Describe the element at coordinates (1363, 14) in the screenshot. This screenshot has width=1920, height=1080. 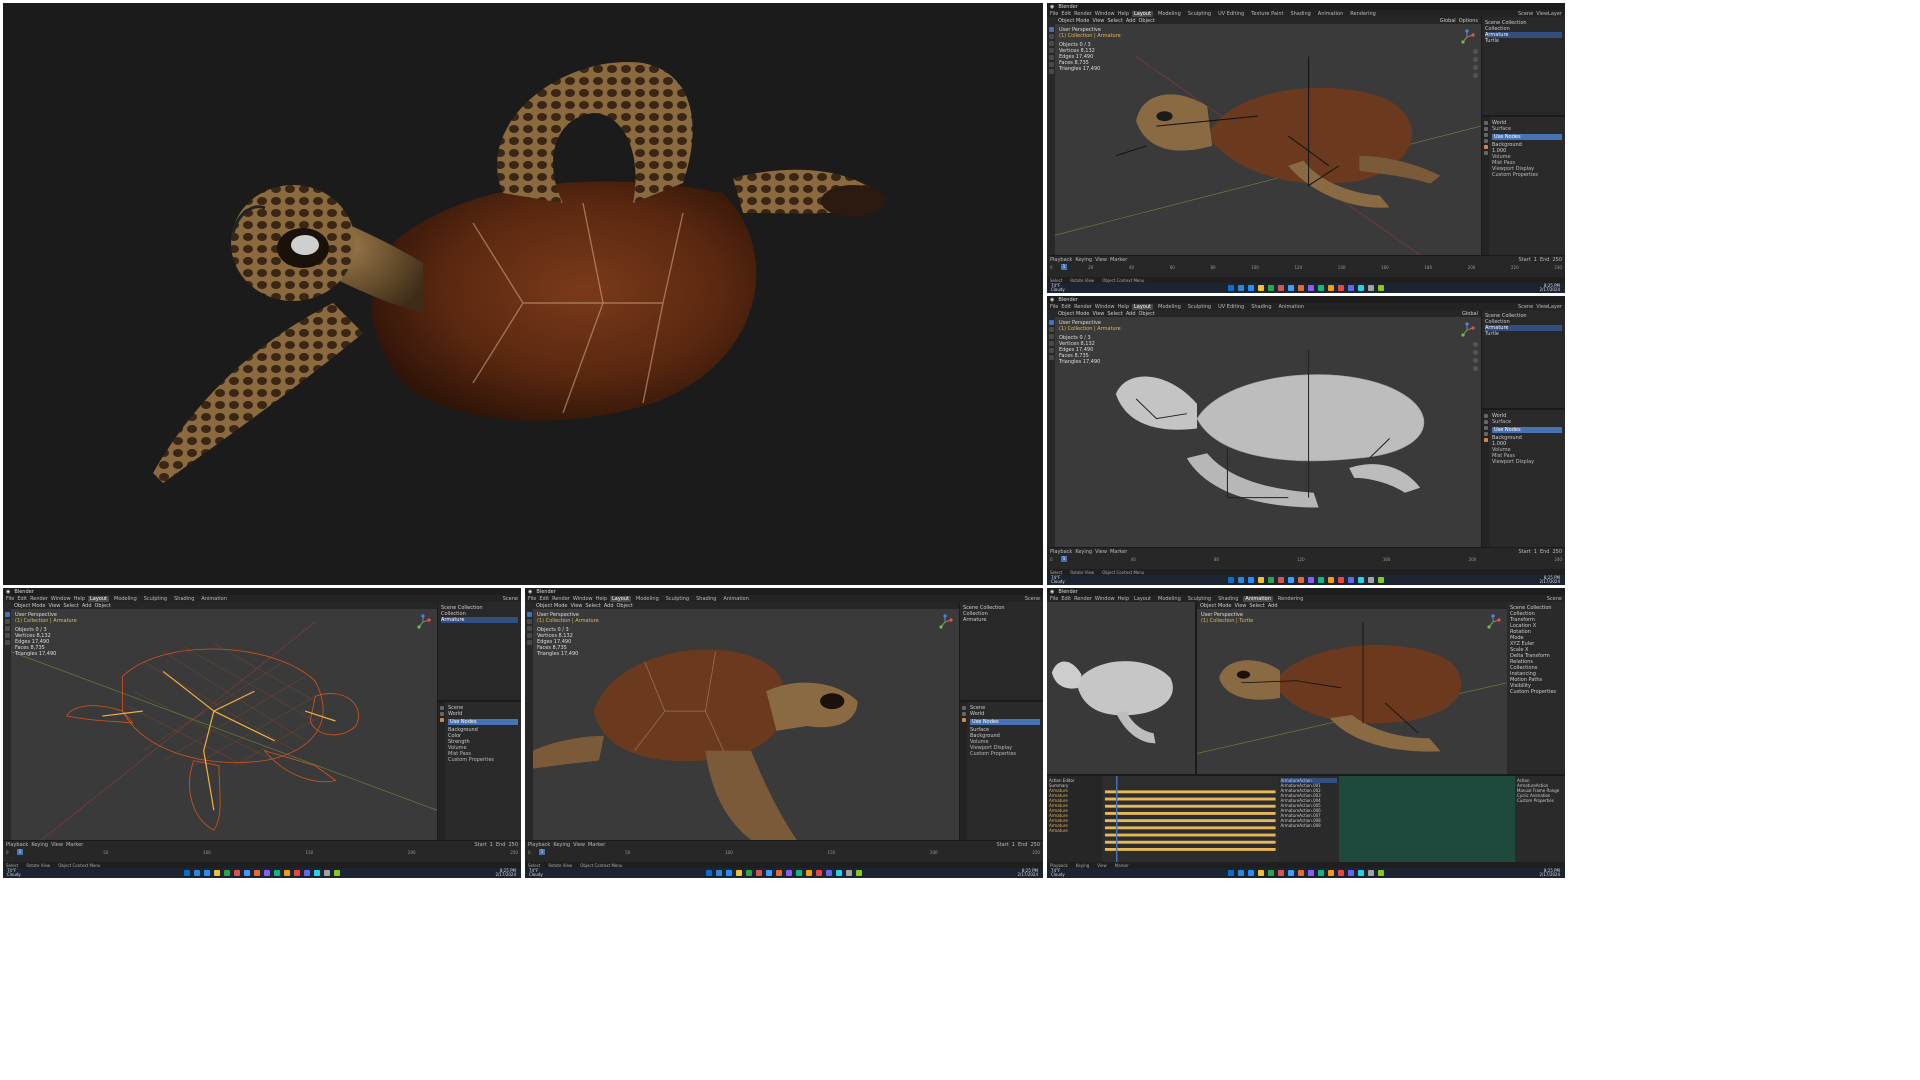
I see `workspace-tab-rendering: Rendering` at that location.